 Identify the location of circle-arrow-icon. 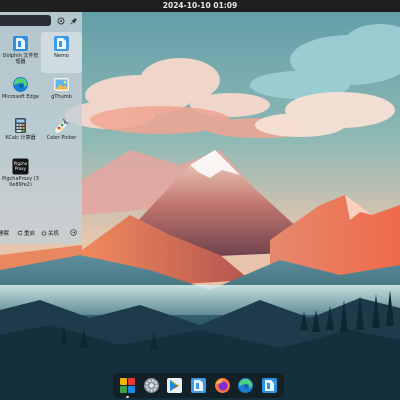
(73, 232).